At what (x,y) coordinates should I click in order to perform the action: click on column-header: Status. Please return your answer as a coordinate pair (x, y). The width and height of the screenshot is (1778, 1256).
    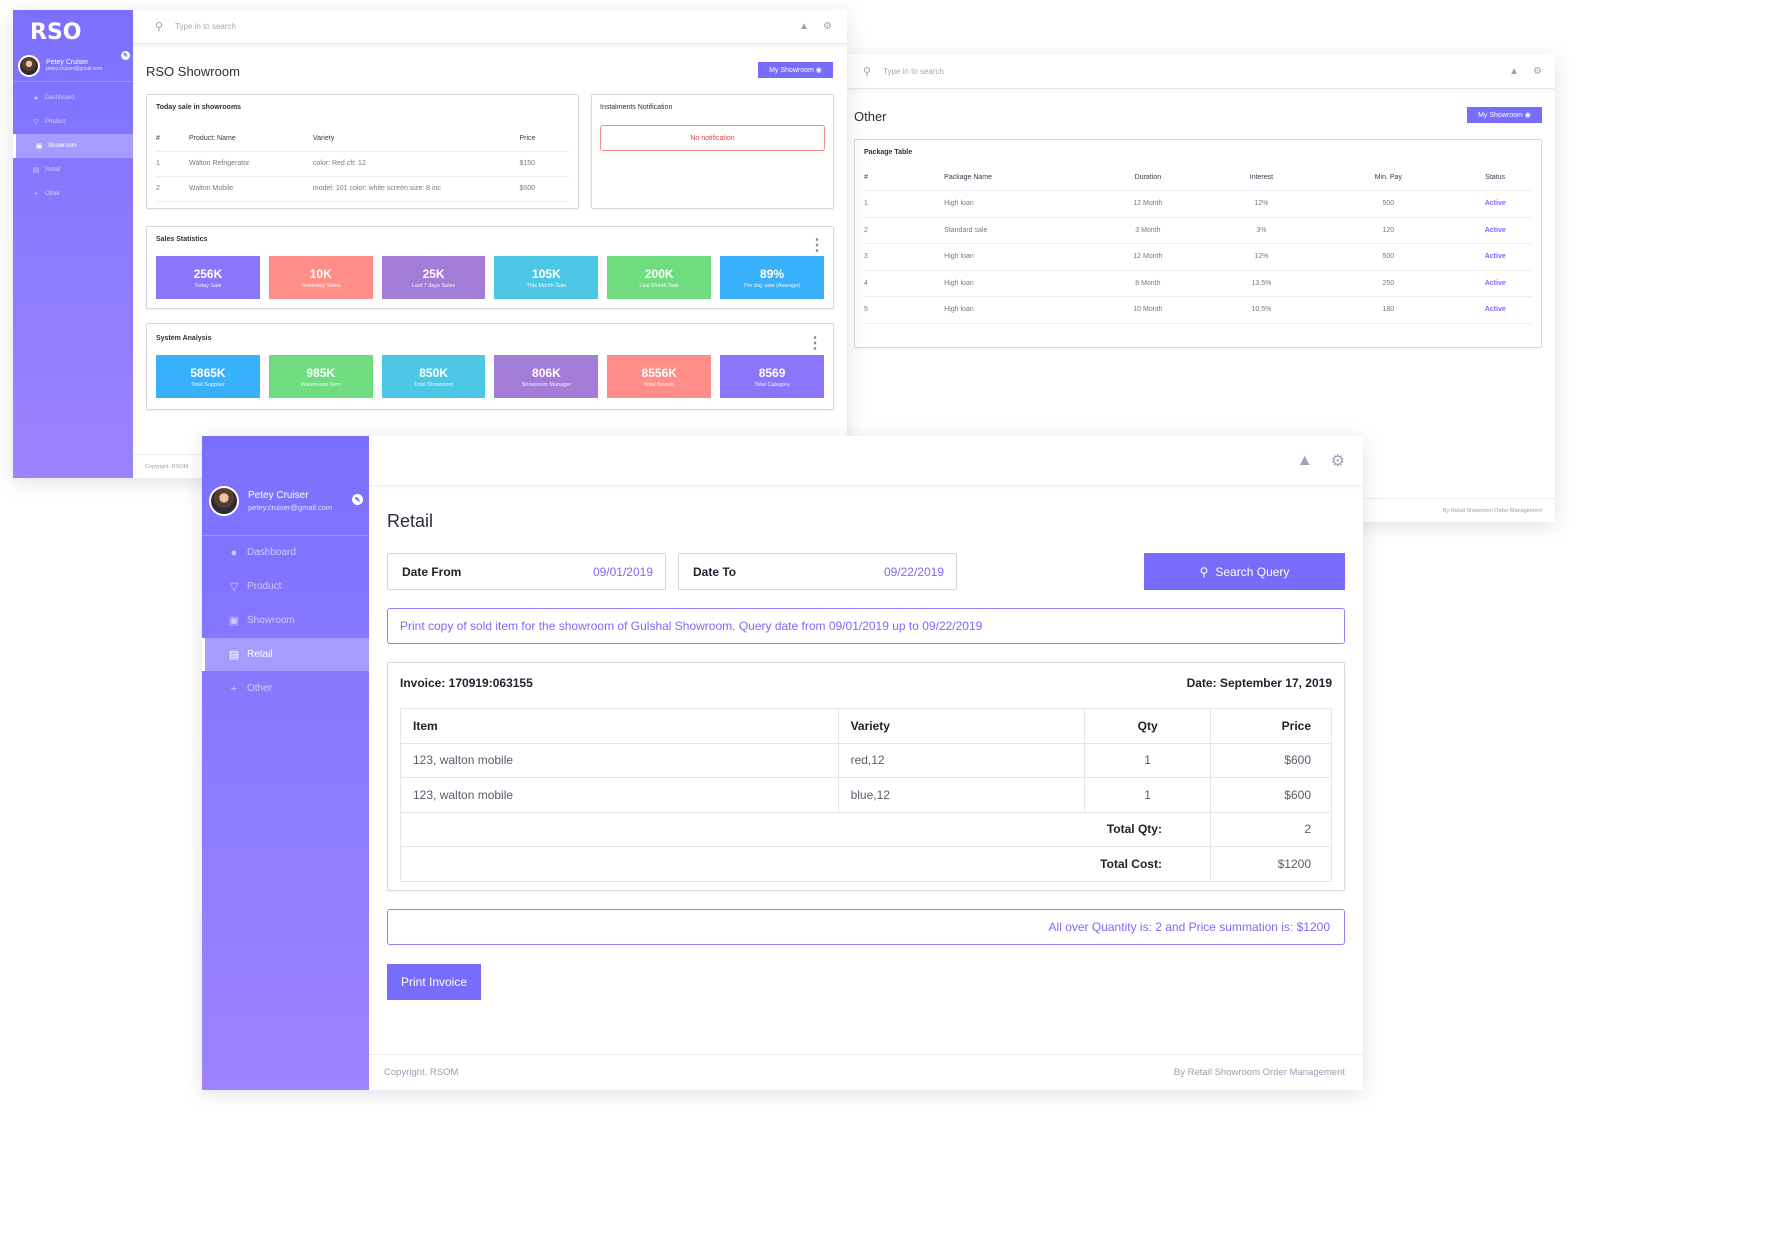
    Looking at the image, I should click on (1495, 177).